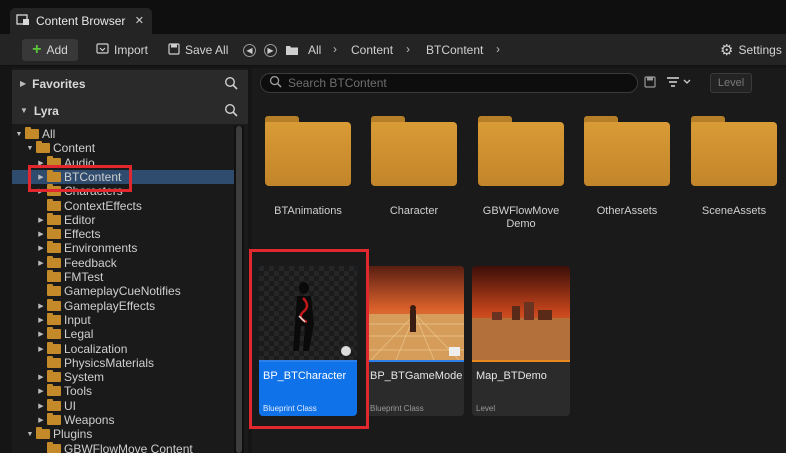  Describe the element at coordinates (101, 248) in the screenshot. I see `tree-item-label: Environments` at that location.